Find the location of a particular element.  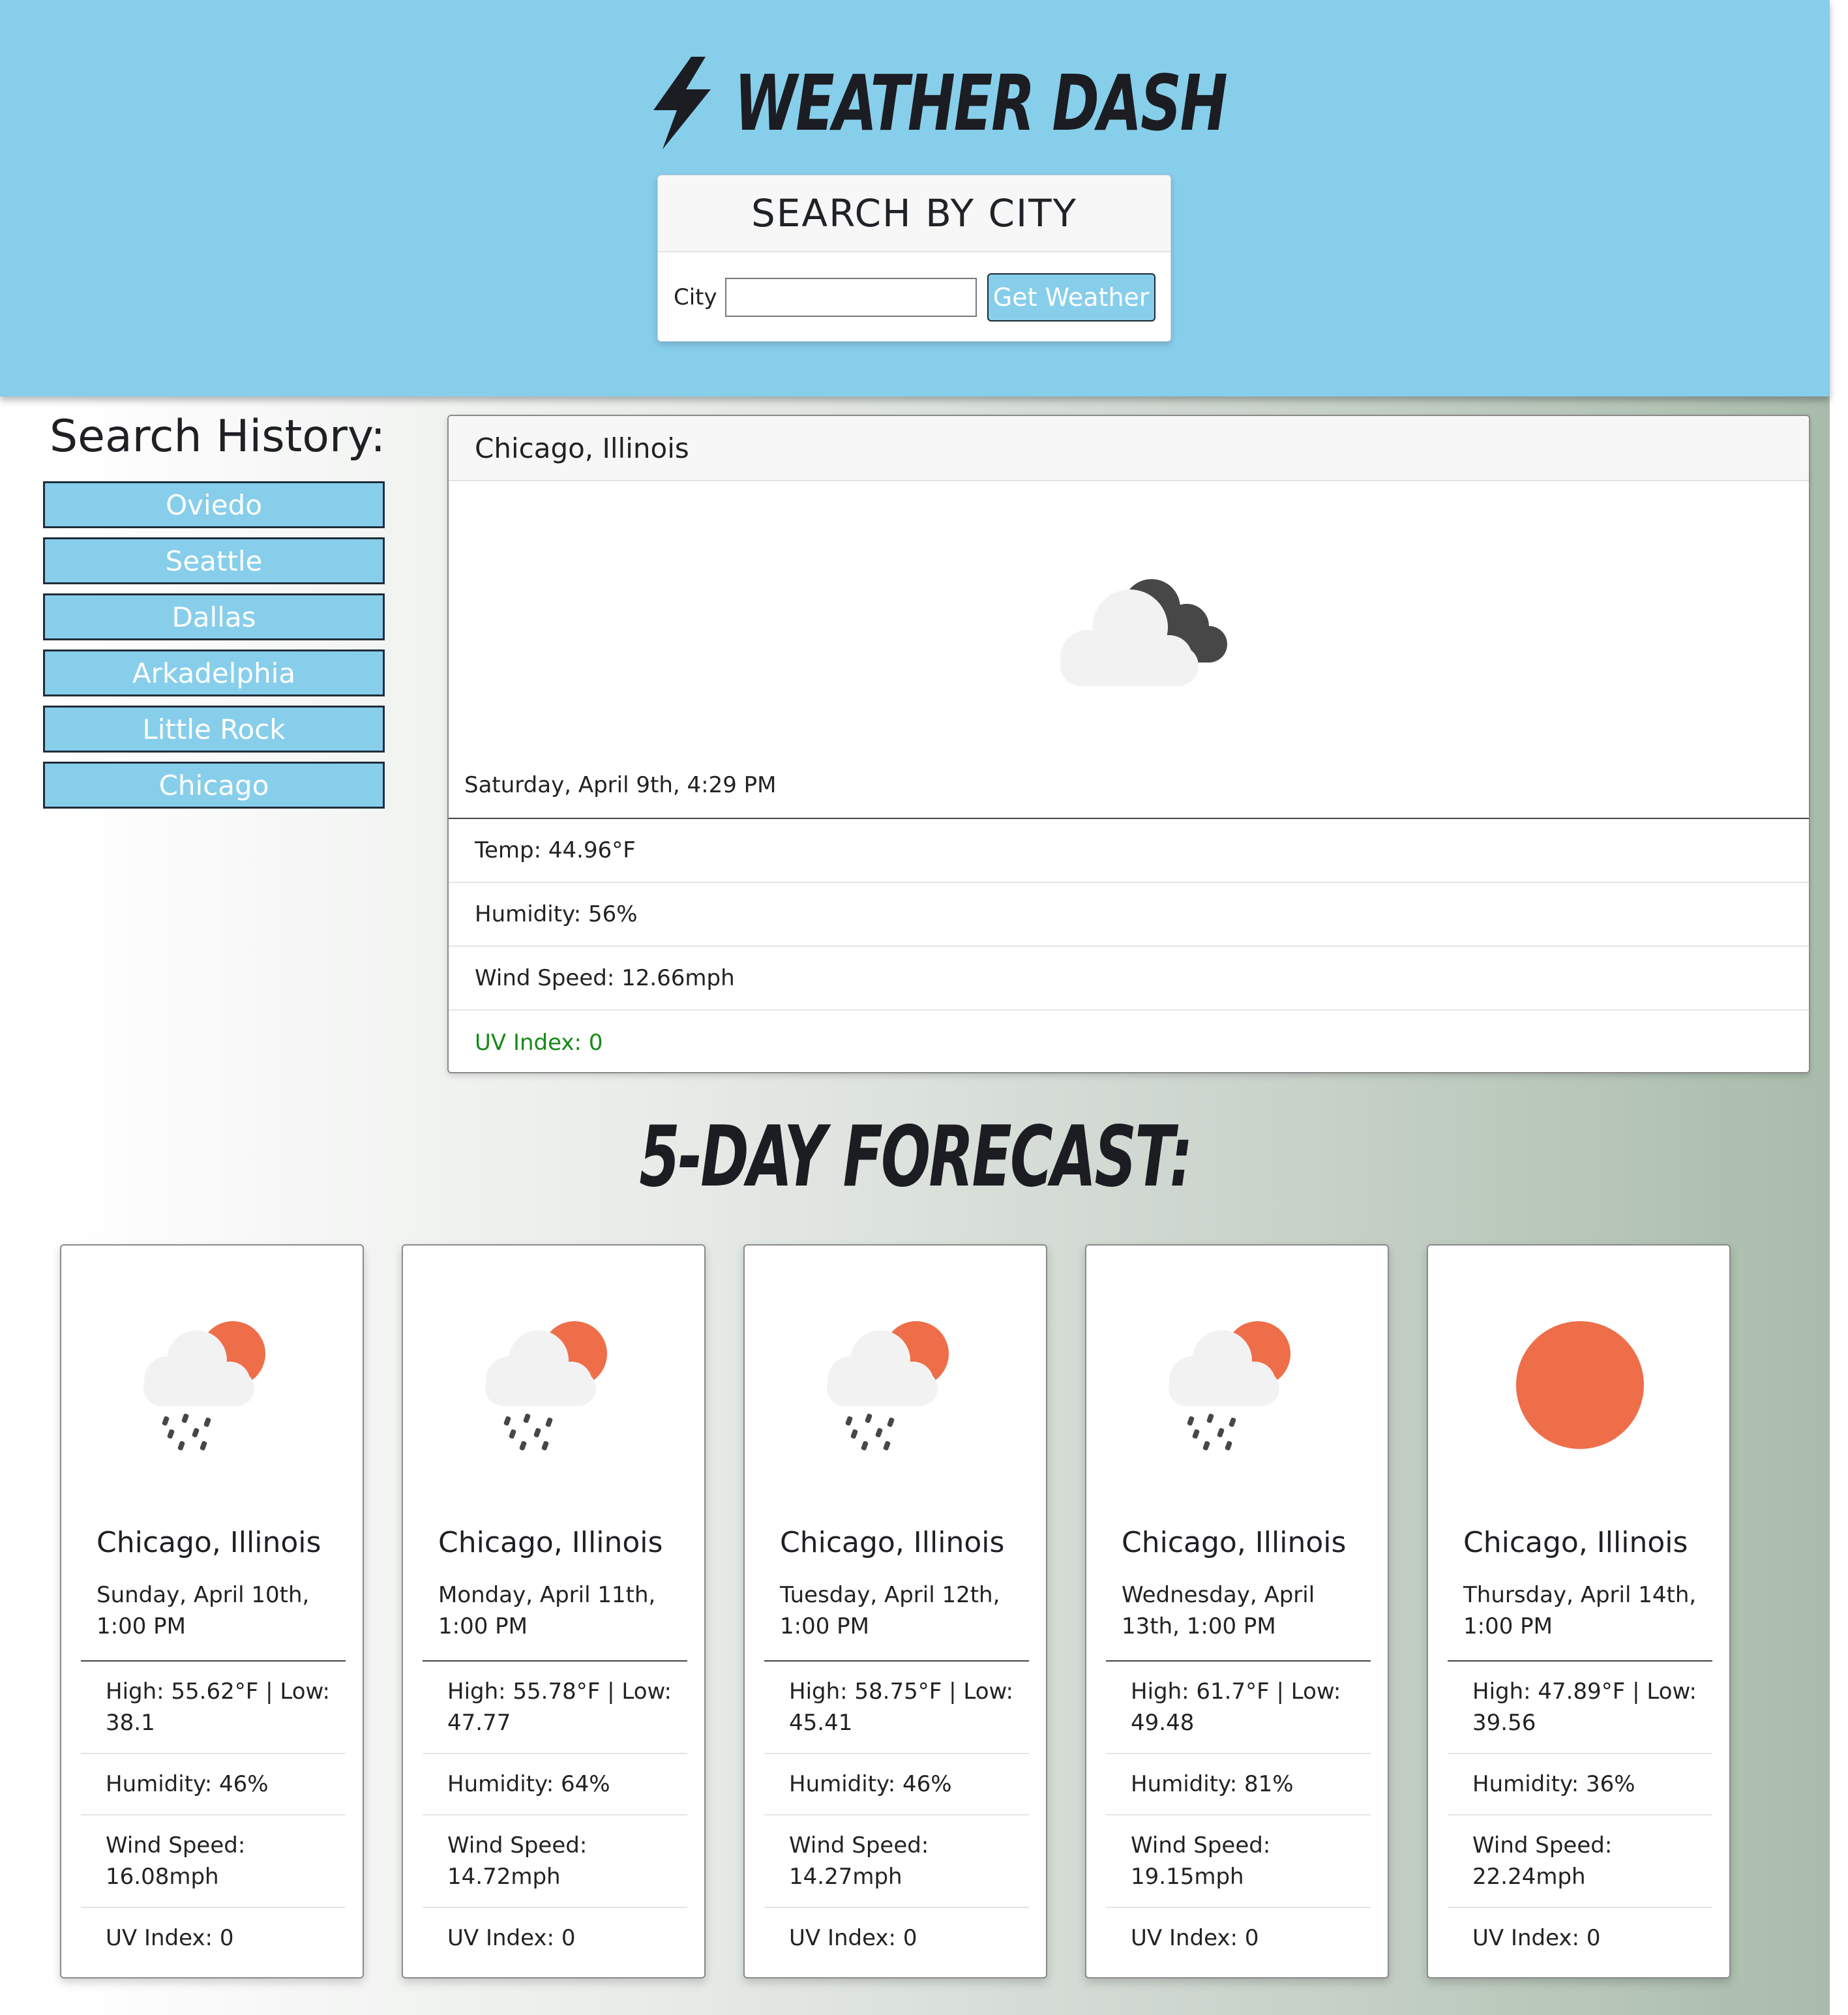

forecast-high-low: High: 55.78°F | Low: 47.77 is located at coordinates (555, 1708).